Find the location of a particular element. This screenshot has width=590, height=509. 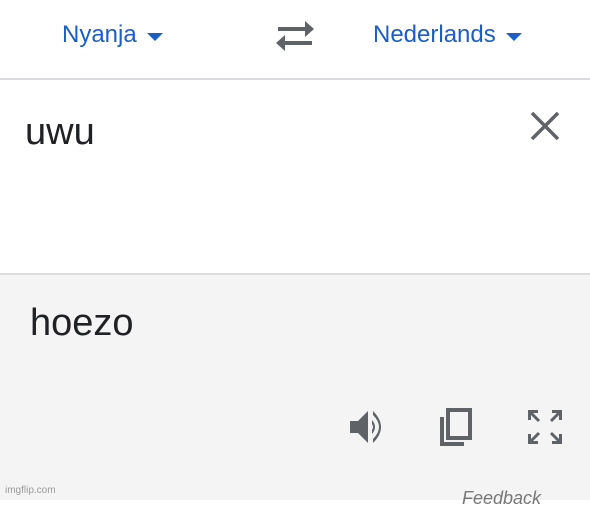

swap-languages-button is located at coordinates (295, 36).